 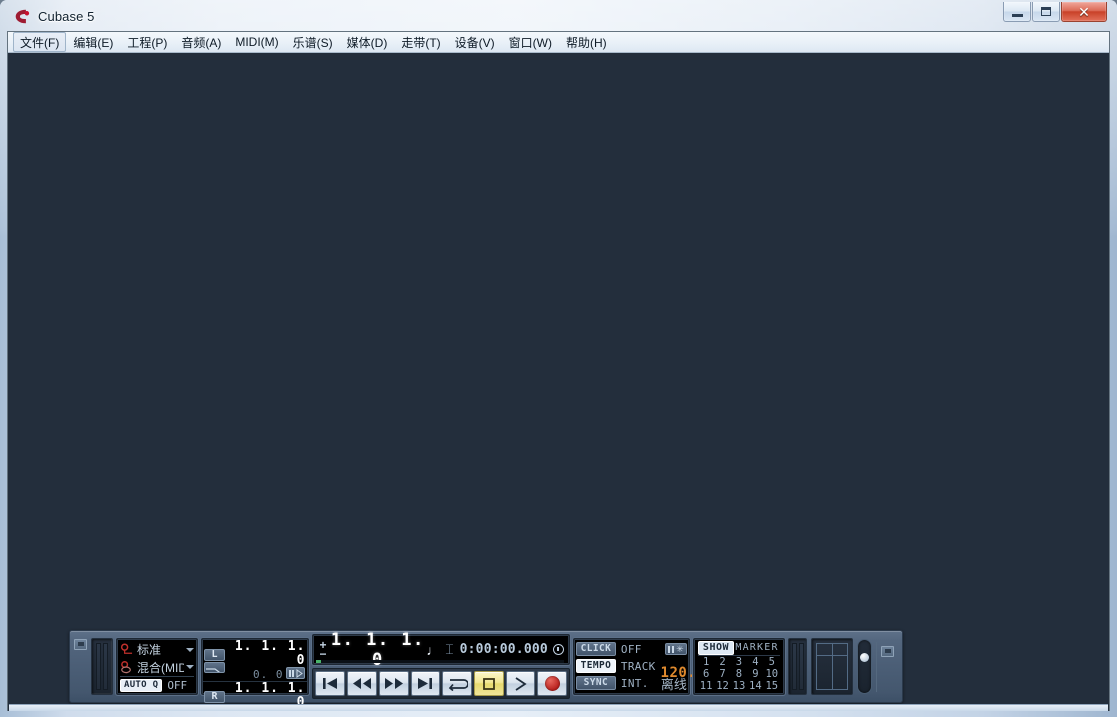 I want to click on marker-button: 2, so click(x=722, y=662).